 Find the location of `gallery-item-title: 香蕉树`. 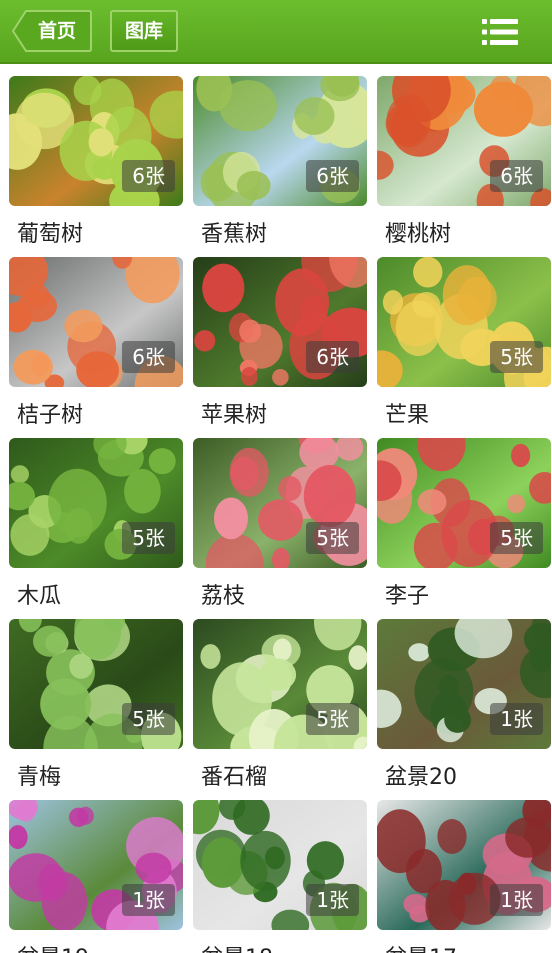

gallery-item-title: 香蕉树 is located at coordinates (234, 232).